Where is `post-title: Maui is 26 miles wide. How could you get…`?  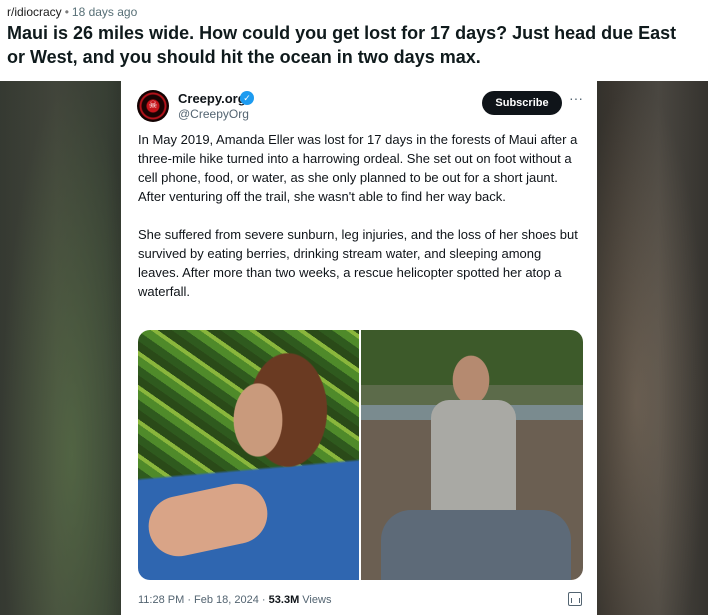 post-title: Maui is 26 miles wide. How could you get… is located at coordinates (352, 45).